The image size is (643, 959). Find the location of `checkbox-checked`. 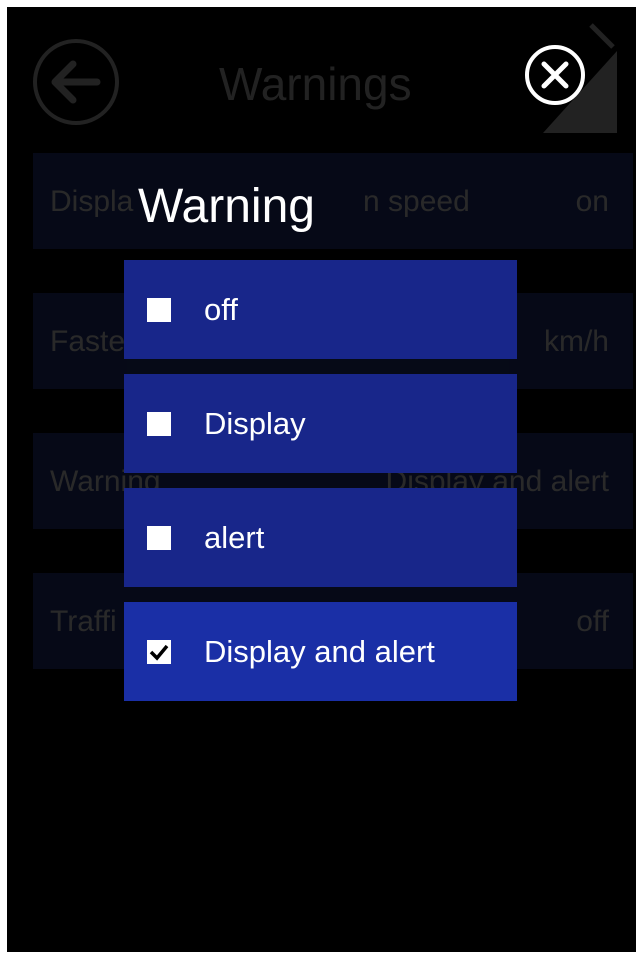

checkbox-checked is located at coordinates (159, 652).